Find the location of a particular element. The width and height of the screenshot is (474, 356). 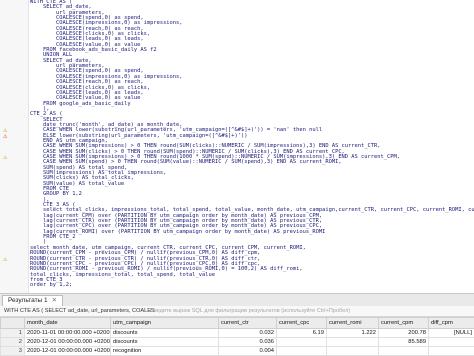

tab-results-1: Результаты 1 ✕ is located at coordinates (32, 300).